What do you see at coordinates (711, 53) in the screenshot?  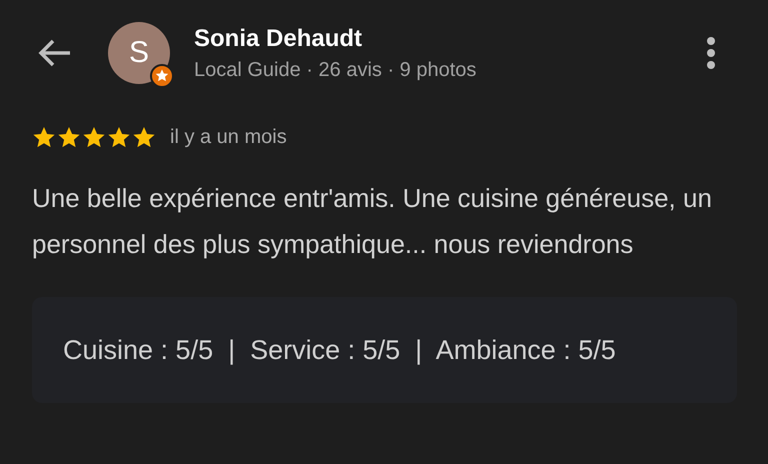 I see `more-menu-icon` at bounding box center [711, 53].